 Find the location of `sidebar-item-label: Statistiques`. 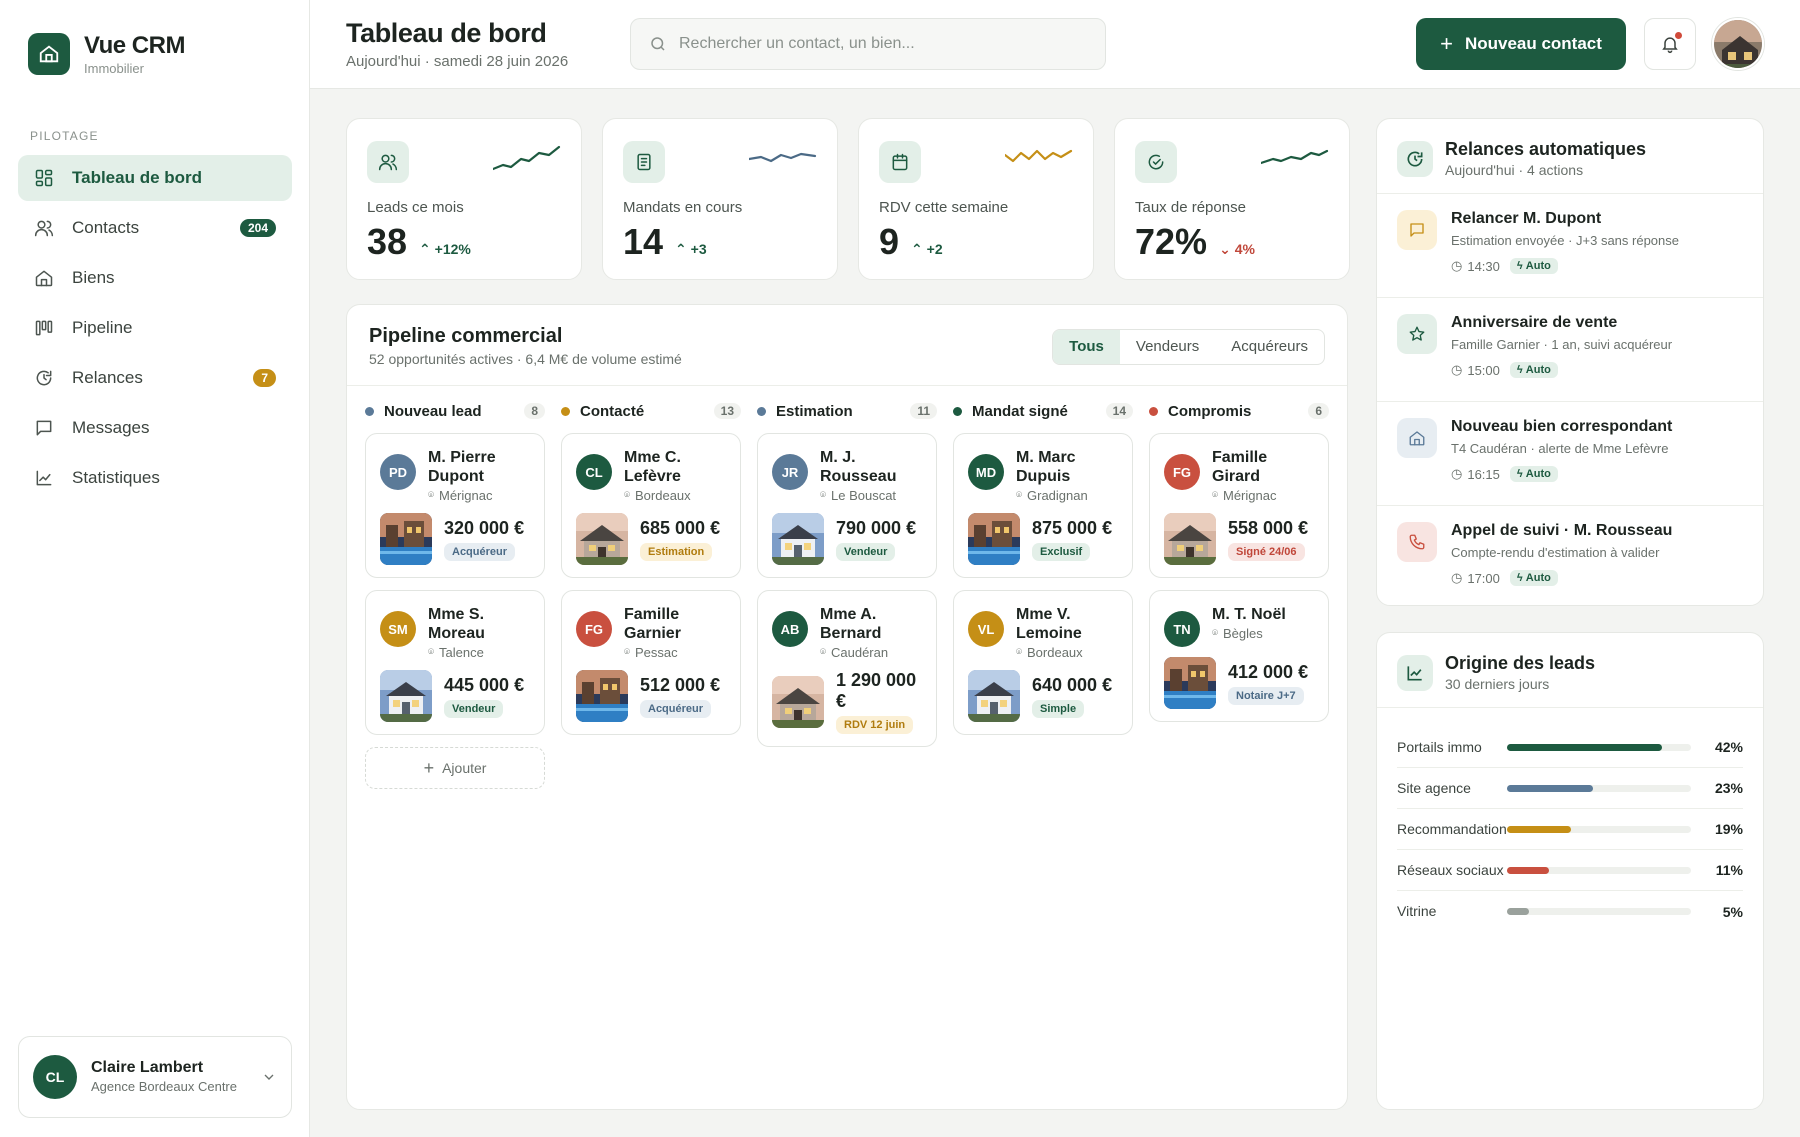

sidebar-item-label: Statistiques is located at coordinates (116, 477).